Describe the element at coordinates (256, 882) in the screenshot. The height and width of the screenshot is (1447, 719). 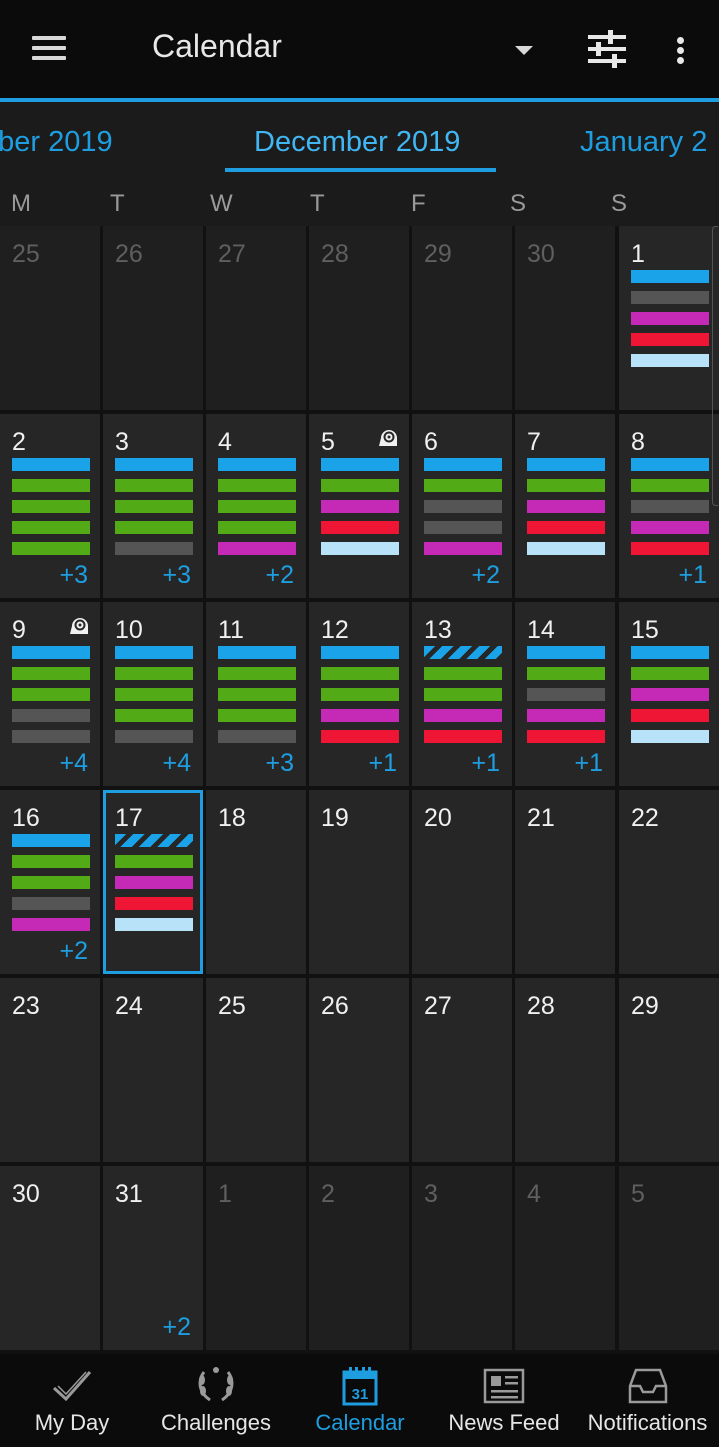
I see `day-cell: 18` at that location.